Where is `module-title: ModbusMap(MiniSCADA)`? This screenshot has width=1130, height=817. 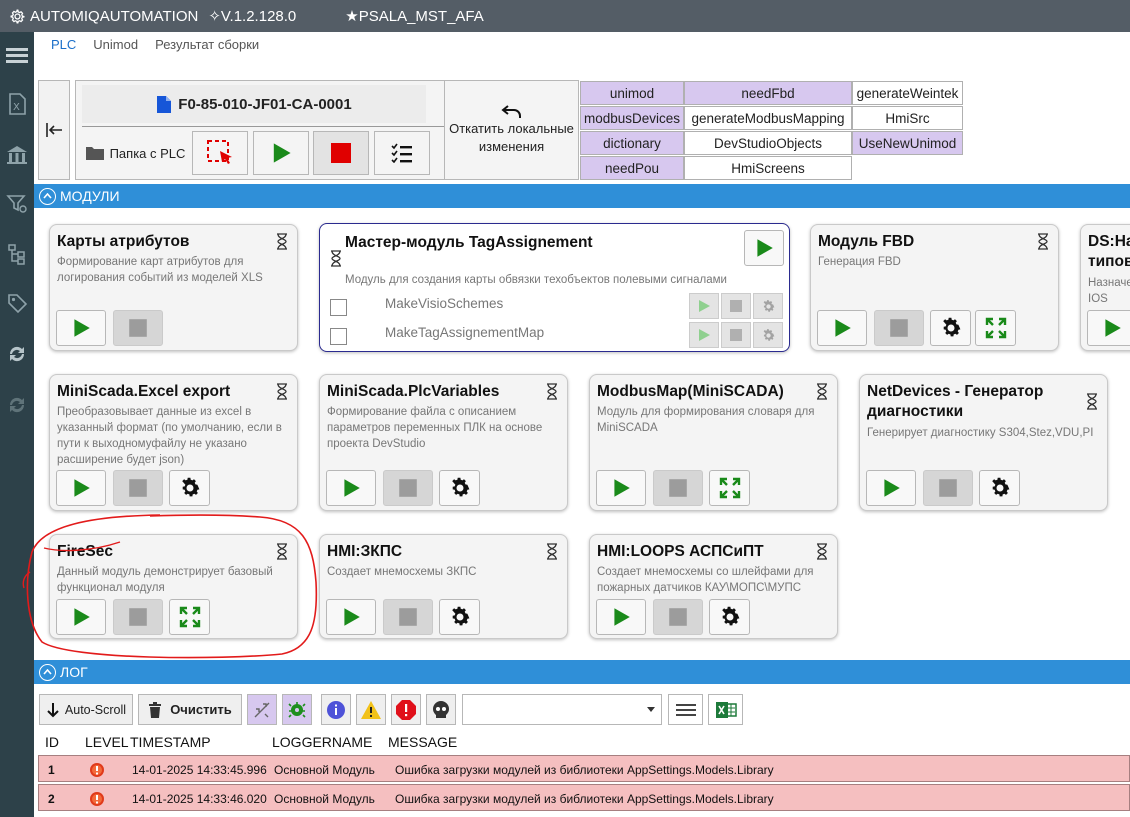 module-title: ModbusMap(MiniSCADA) is located at coordinates (690, 391).